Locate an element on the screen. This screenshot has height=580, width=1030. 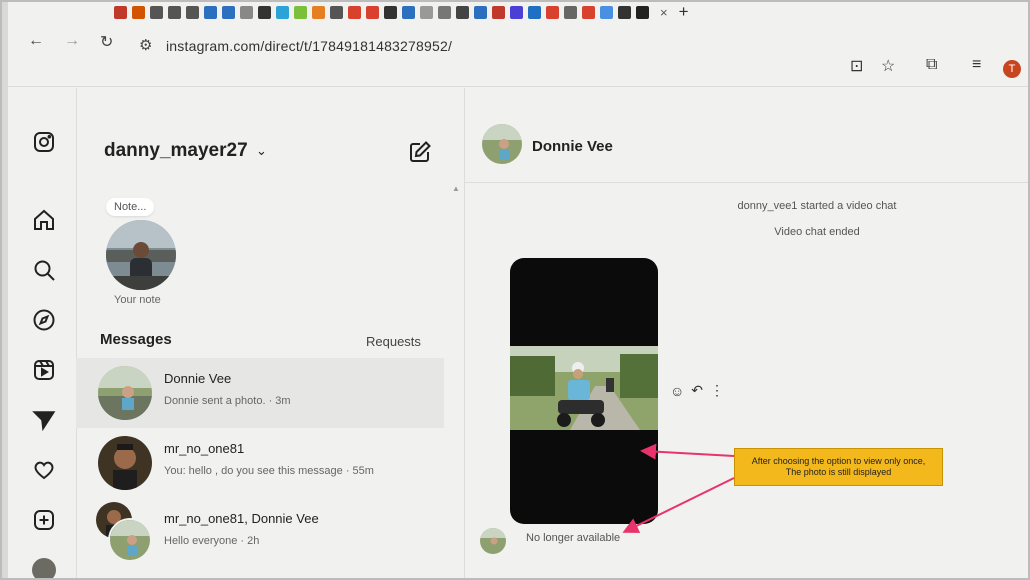
forward-icon: → is located at coordinates (72, 41).